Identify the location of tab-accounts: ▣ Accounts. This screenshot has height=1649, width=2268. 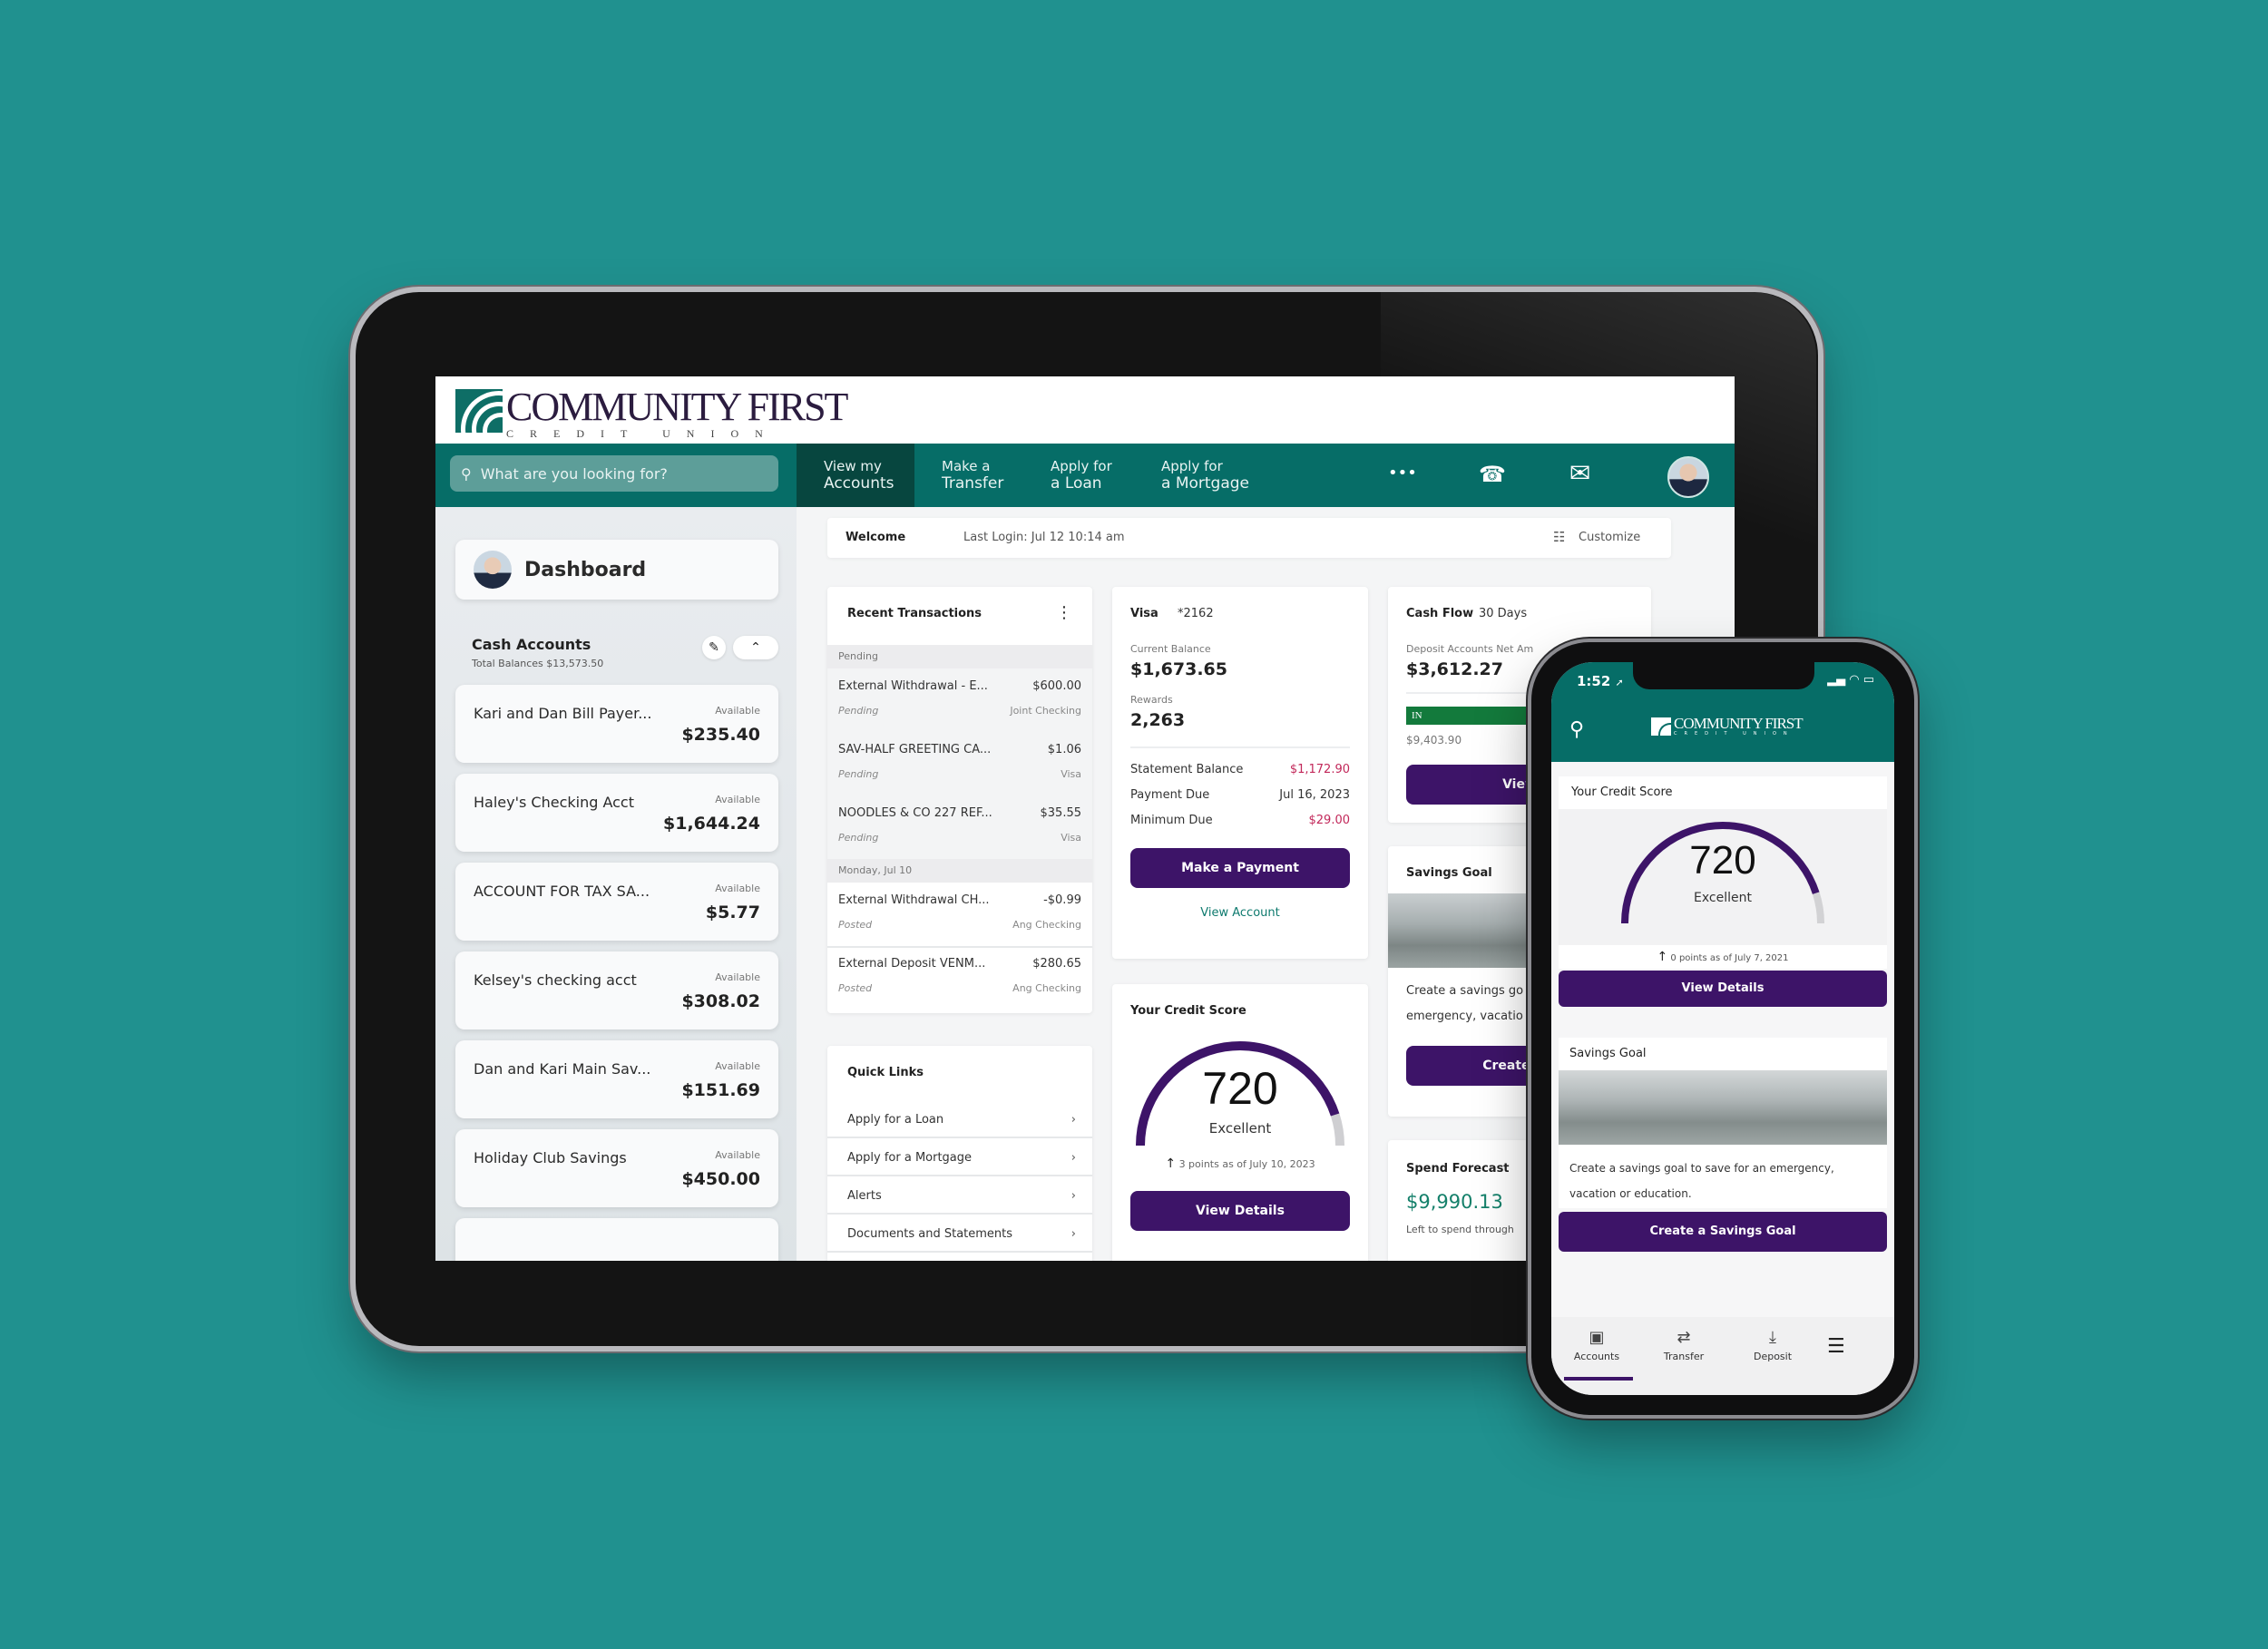
(1597, 1345).